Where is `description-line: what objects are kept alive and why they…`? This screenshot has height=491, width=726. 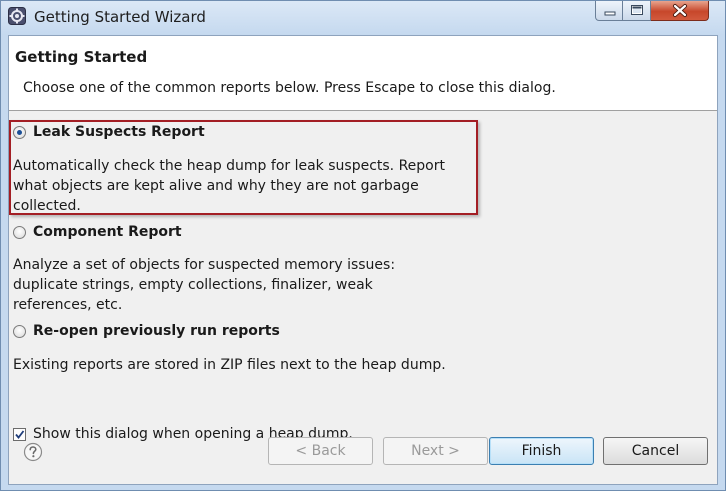 description-line: what objects are kept alive and why they… is located at coordinates (216, 186).